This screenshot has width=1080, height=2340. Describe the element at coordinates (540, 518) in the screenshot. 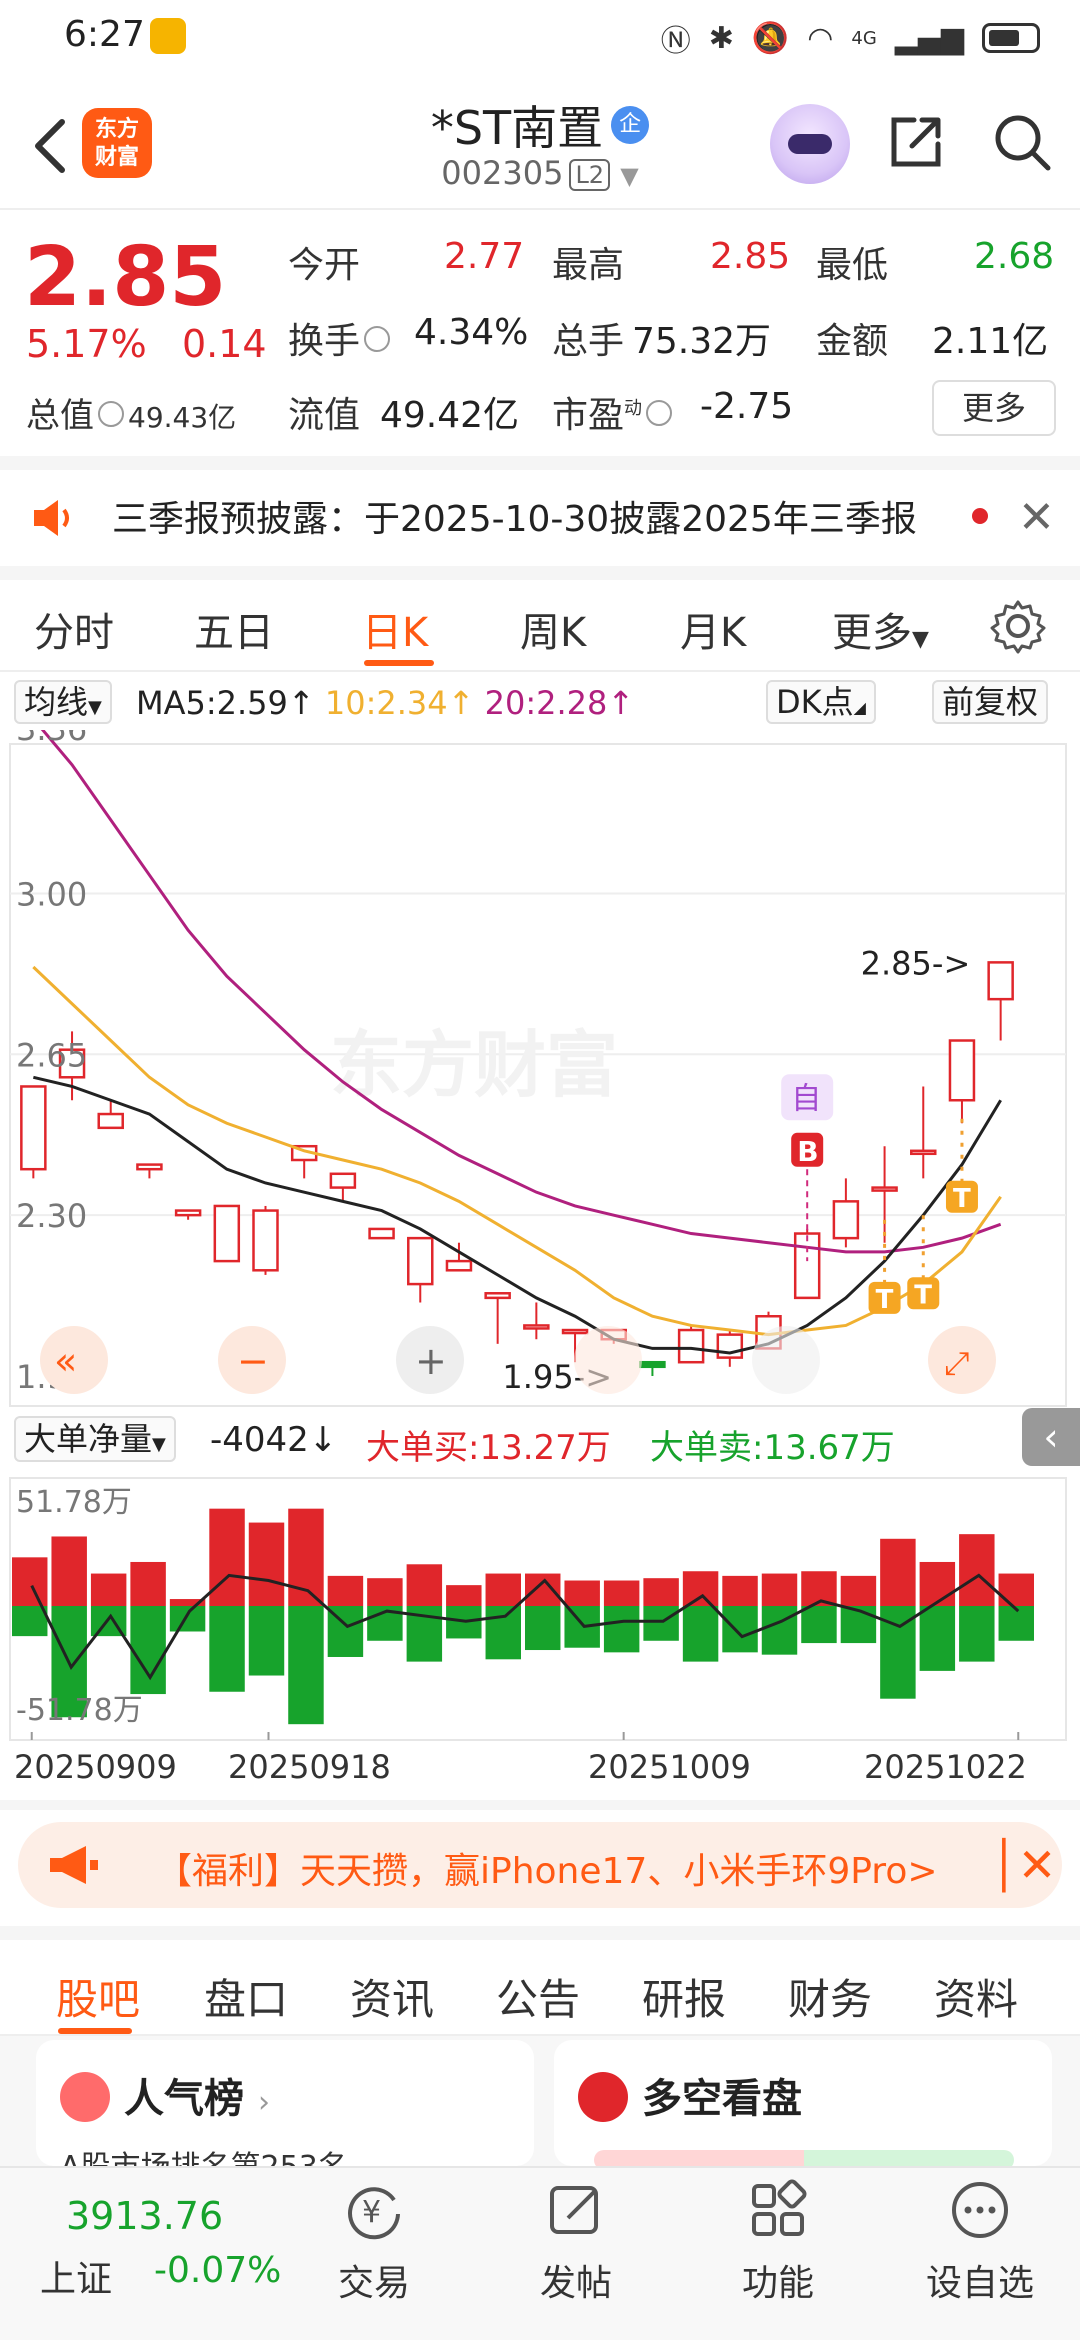

I see `notice-bar: 三季报预披露：于2025-10-30披露2025年三季报 ✕` at that location.